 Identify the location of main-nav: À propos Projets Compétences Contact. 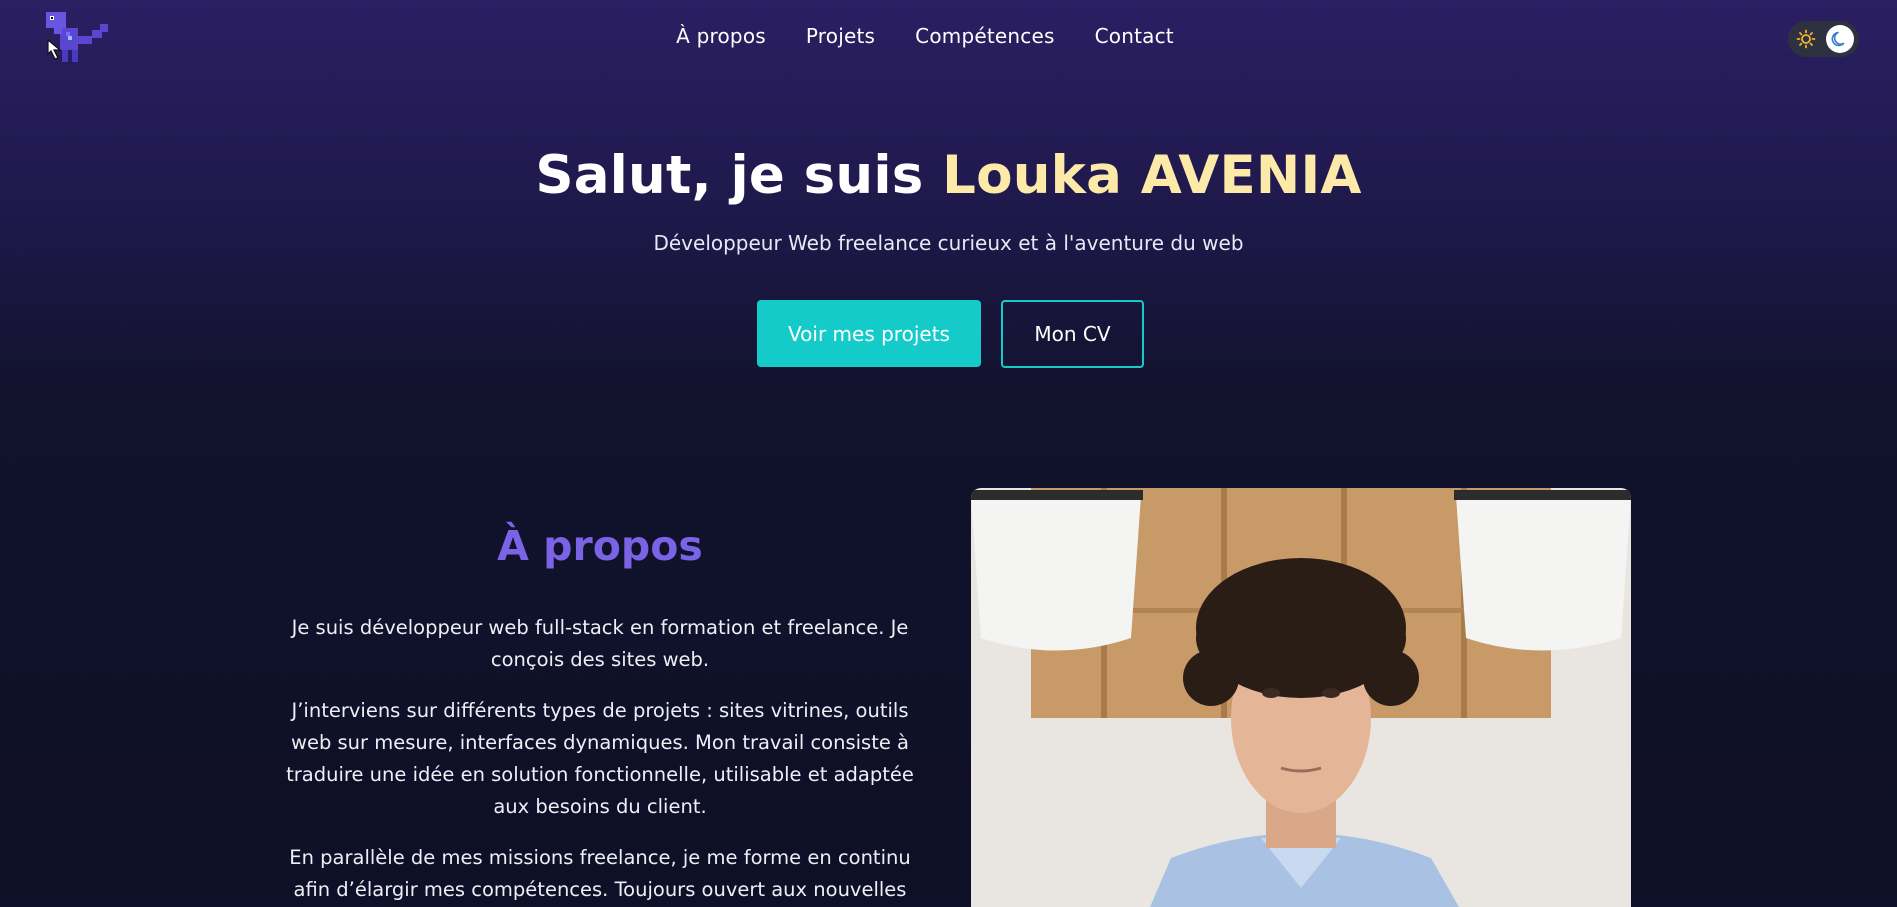
(948, 36).